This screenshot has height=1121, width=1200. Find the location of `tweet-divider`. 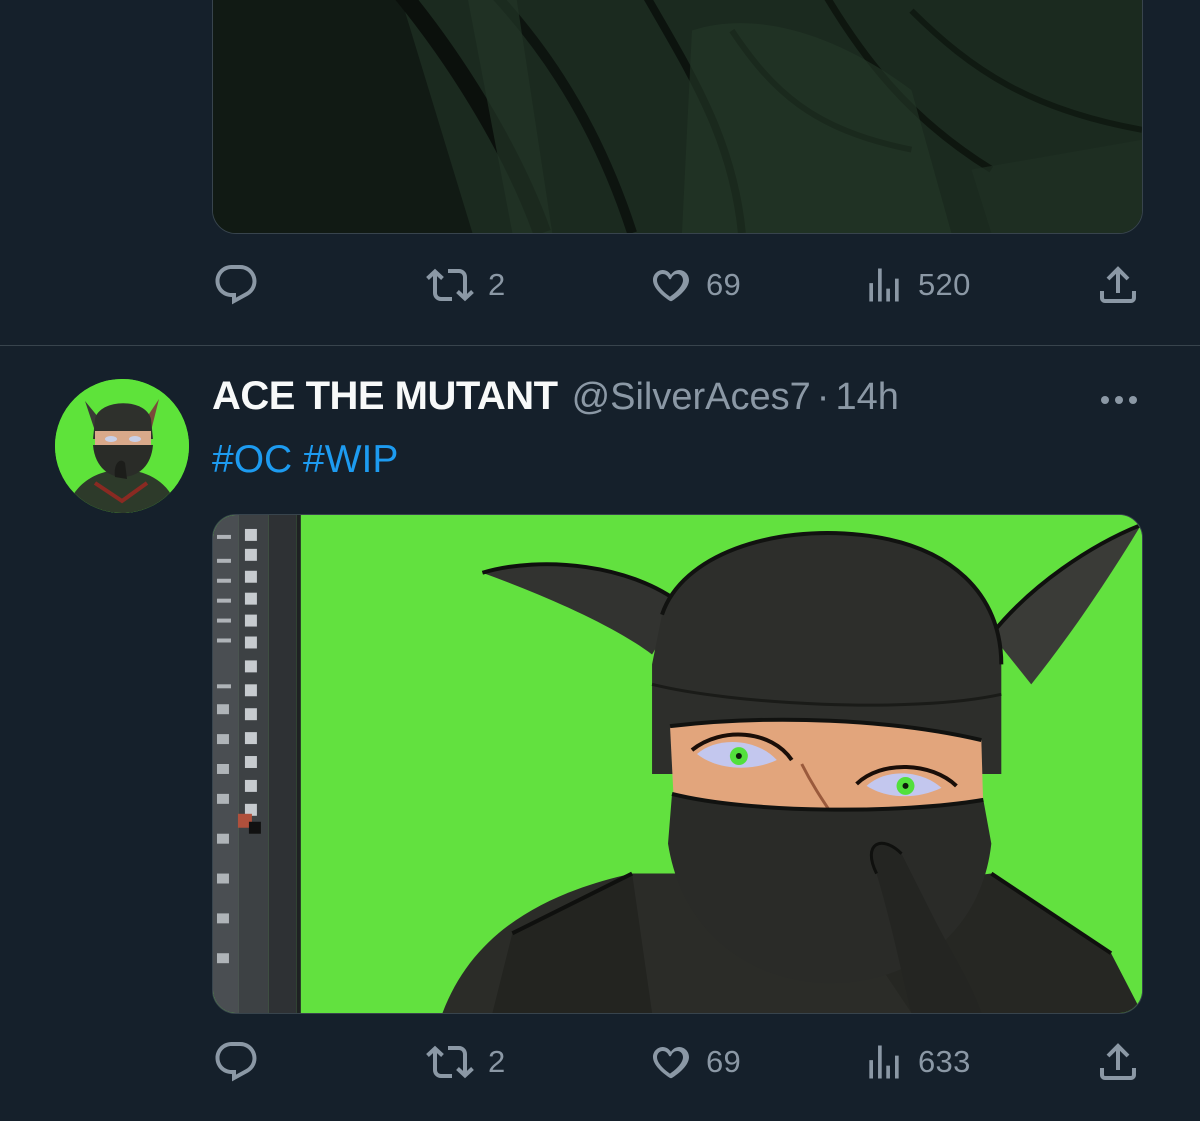

tweet-divider is located at coordinates (600, 345).